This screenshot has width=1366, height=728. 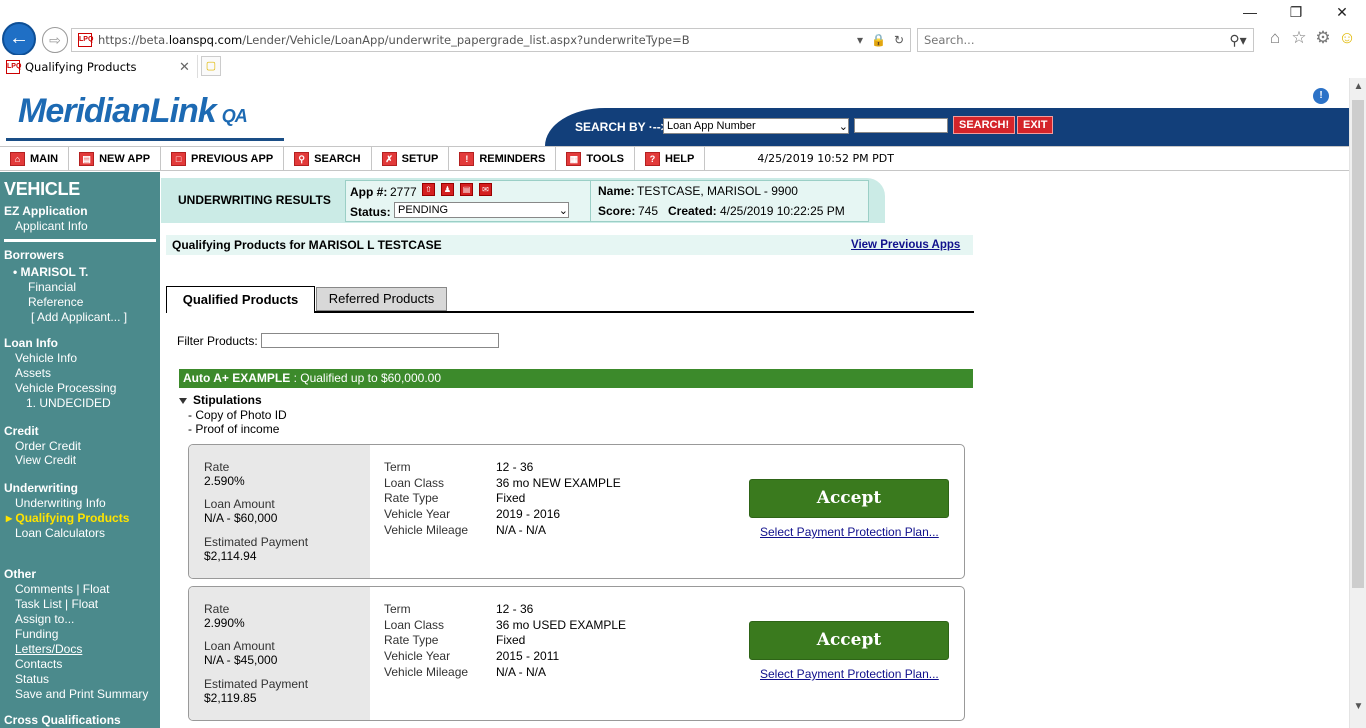 I want to click on vehicle-year-value: 2019 - 2016, so click(x=528, y=514).